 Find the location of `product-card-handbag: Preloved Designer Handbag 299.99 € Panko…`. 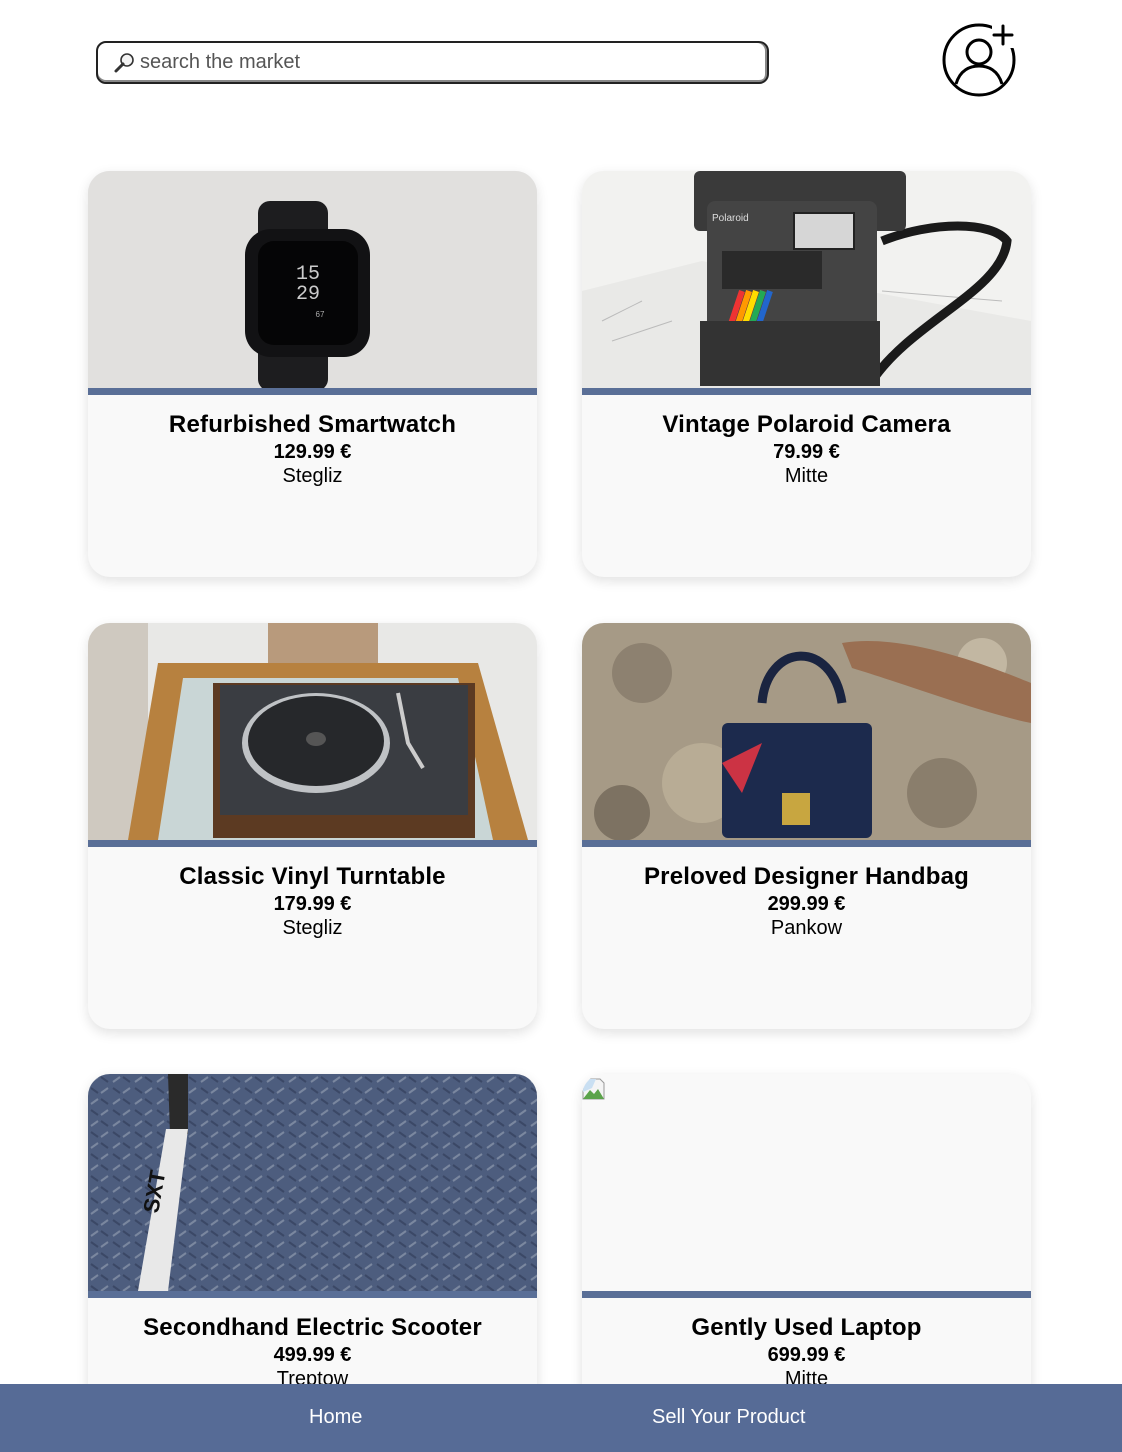

product-card-handbag: Preloved Designer Handbag 299.99 € Panko… is located at coordinates (806, 826).